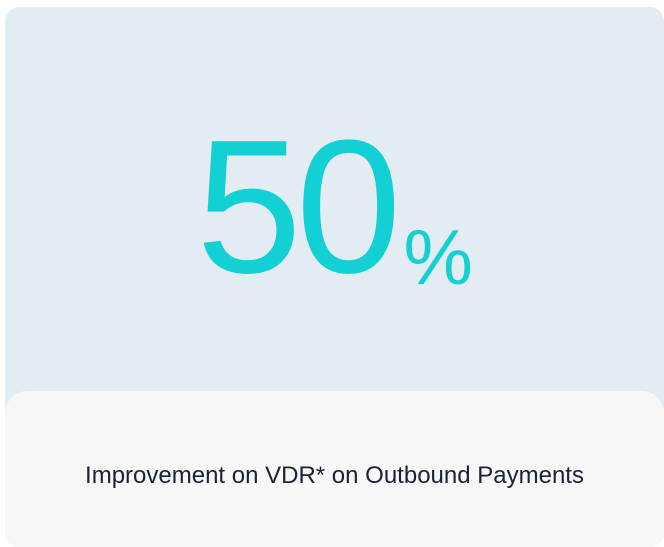 Image resolution: width=664 pixels, height=547 pixels. What do you see at coordinates (334, 475) in the screenshot?
I see `stat-caption: Improvement on VDR* on Outbound Payments` at bounding box center [334, 475].